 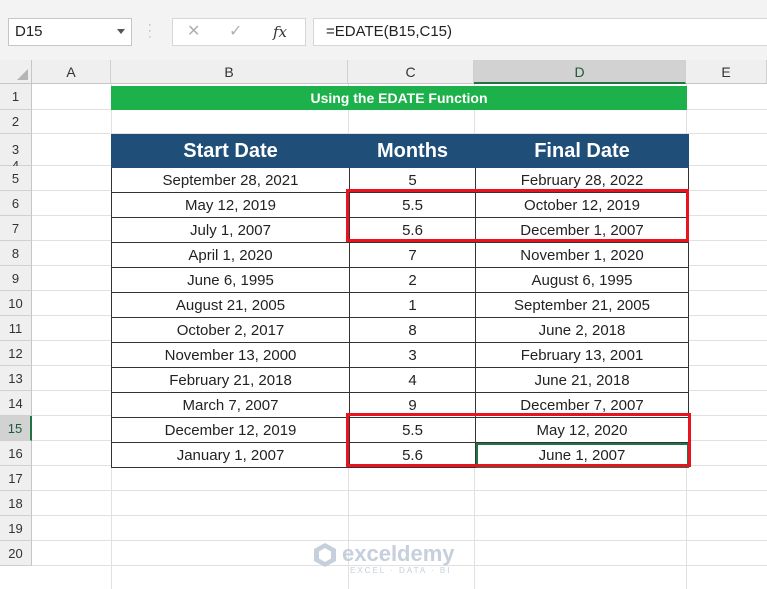 What do you see at coordinates (16, 353) in the screenshot?
I see `row-header-12: 12` at bounding box center [16, 353].